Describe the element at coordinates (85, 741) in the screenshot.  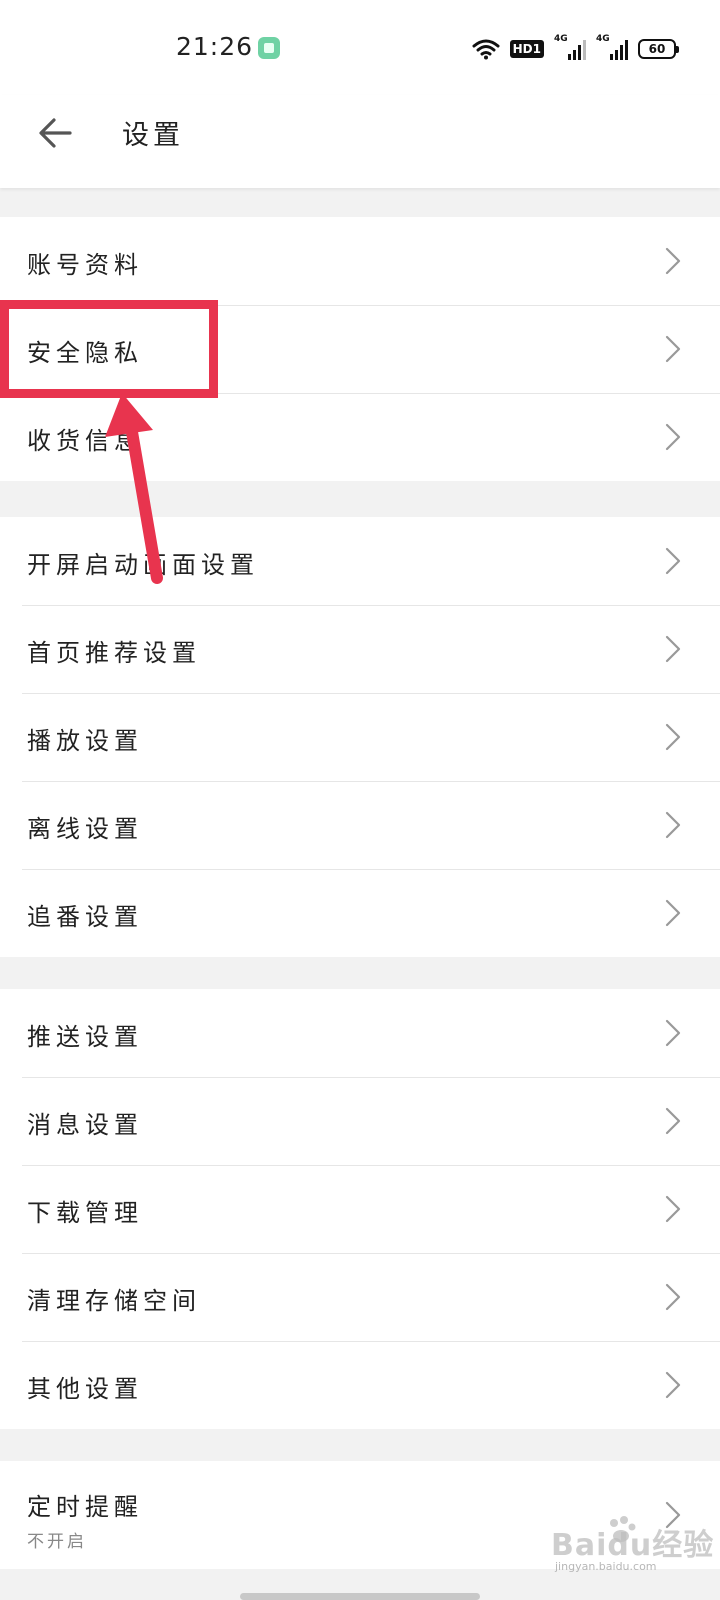
I see `item-label: 播放设置` at that location.